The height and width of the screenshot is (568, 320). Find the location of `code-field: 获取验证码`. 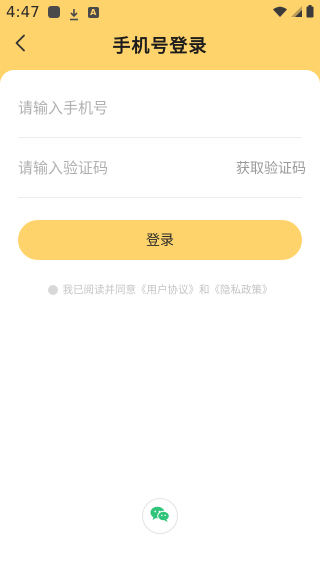

code-field: 获取验证码 is located at coordinates (162, 168).